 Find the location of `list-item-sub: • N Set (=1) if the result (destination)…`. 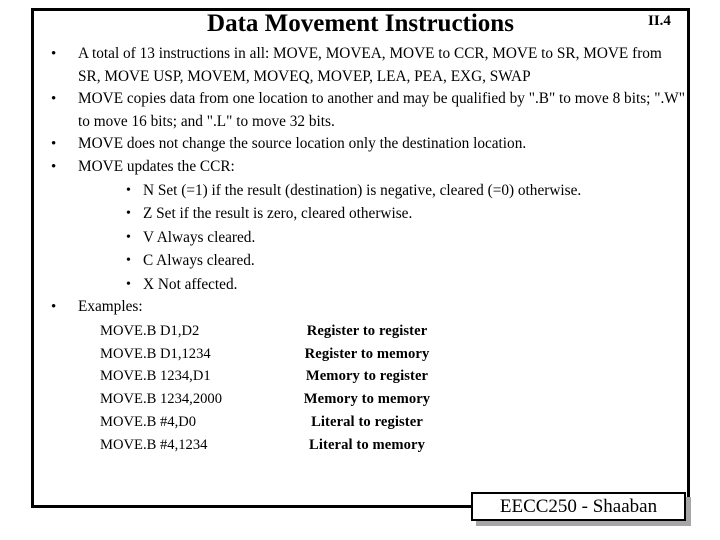

list-item-sub: • N Set (=1) if the result (destination)… is located at coordinates (362, 191).